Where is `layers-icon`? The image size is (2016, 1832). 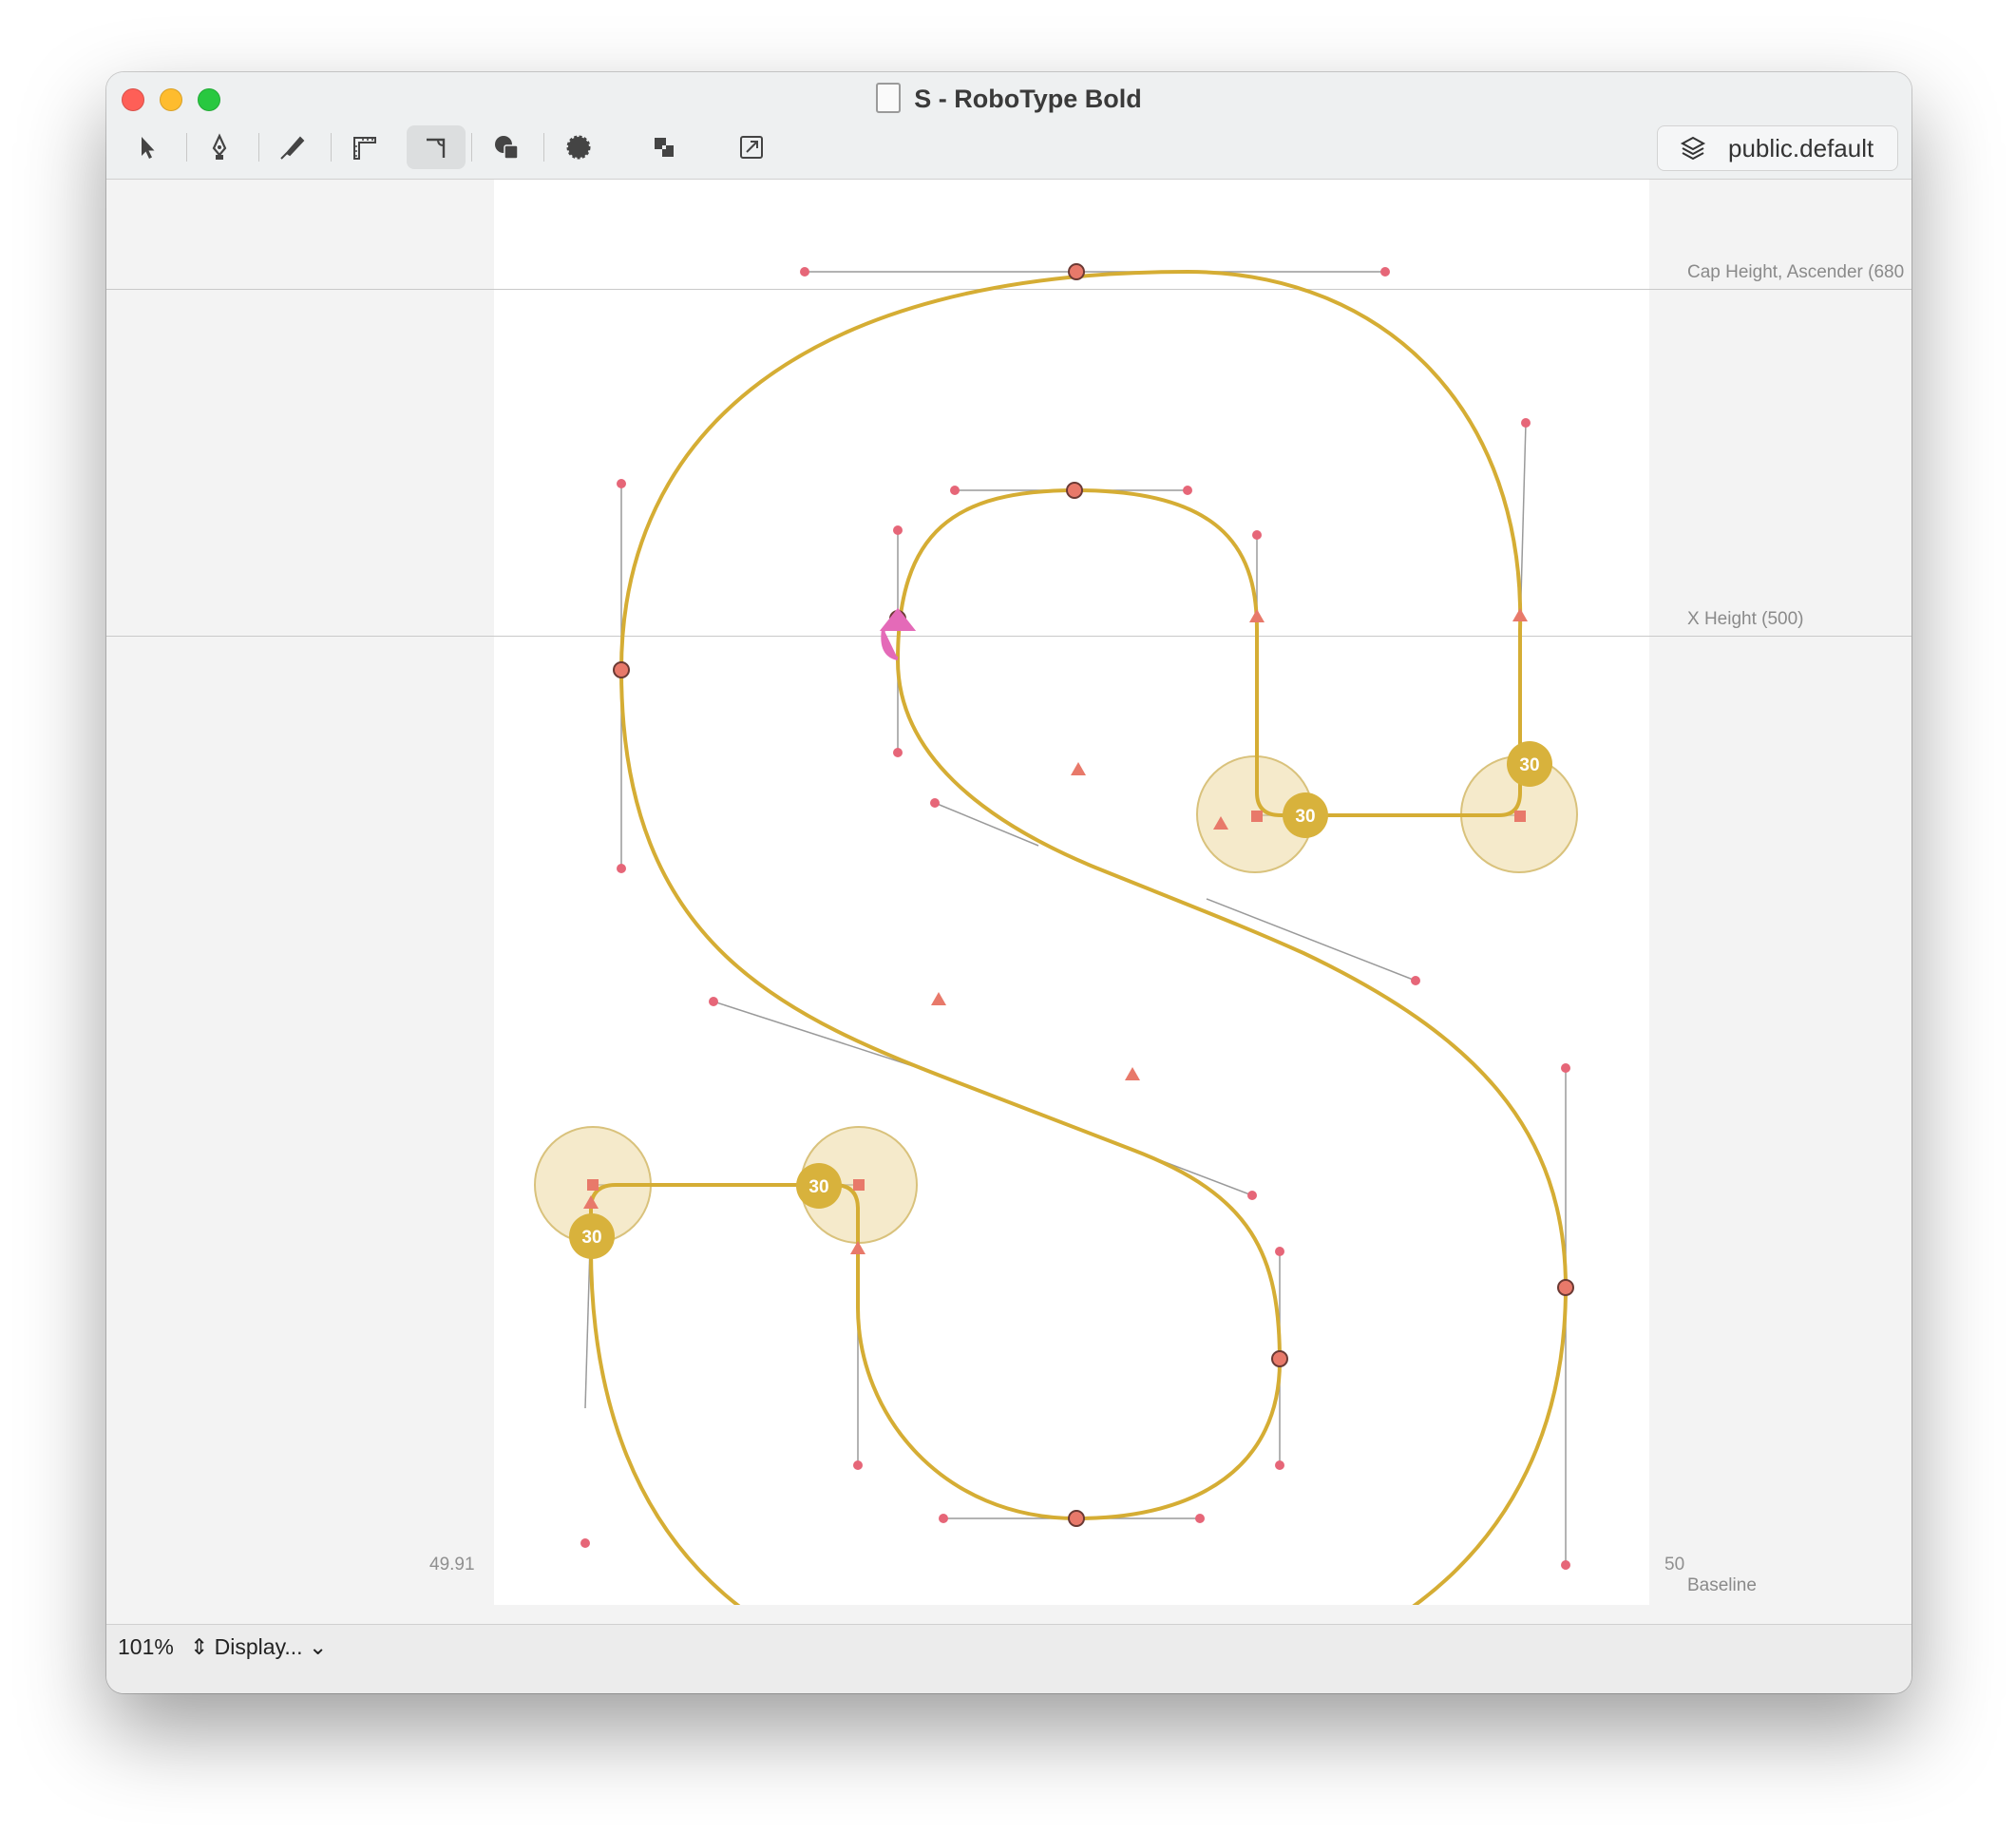
layers-icon is located at coordinates (1693, 148).